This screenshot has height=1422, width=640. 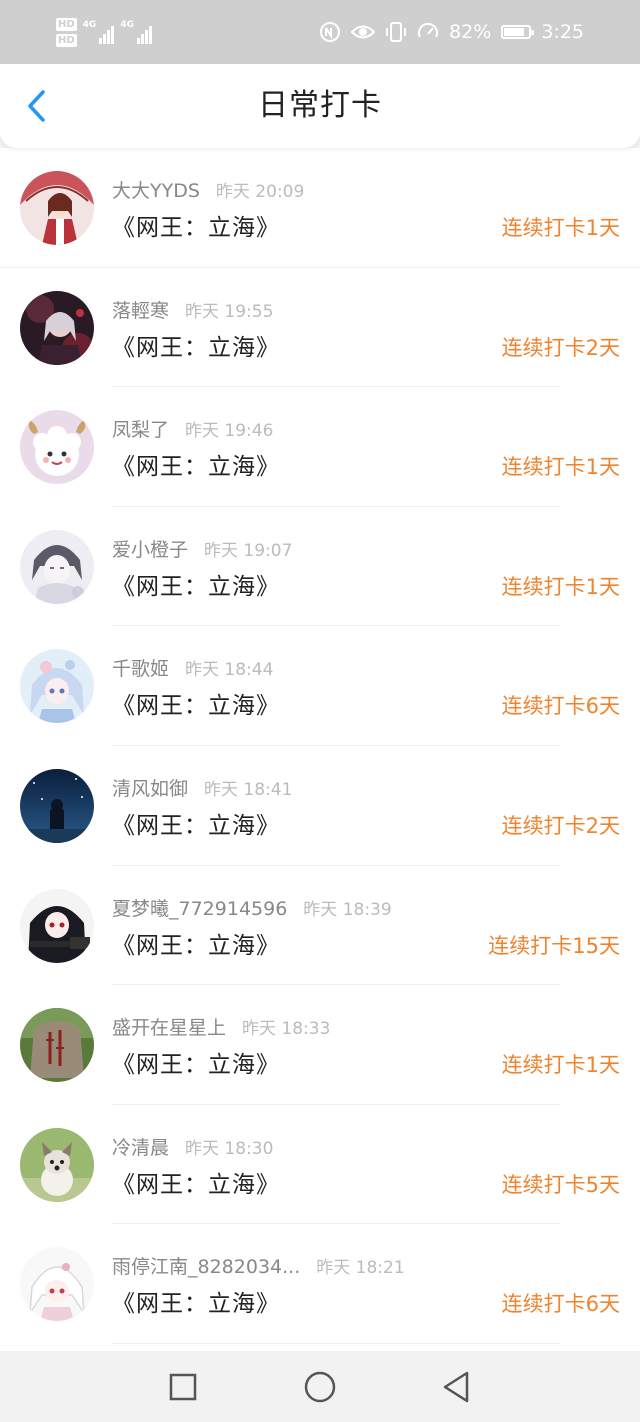 I want to click on list-item: 大大YYDS 昨天 20:09 《网王：立海》 连续打卡1天, so click(x=320, y=208).